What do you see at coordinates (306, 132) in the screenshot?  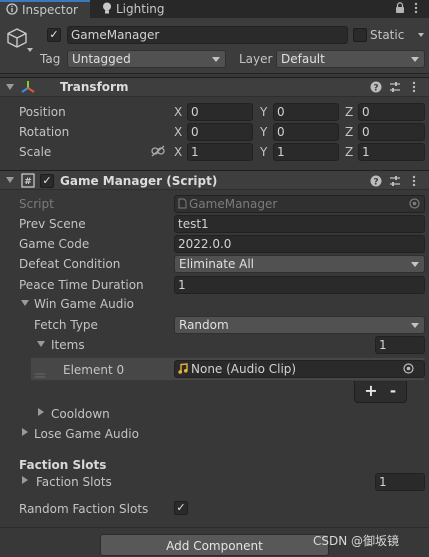 I see `rotation-y-field: 0` at bounding box center [306, 132].